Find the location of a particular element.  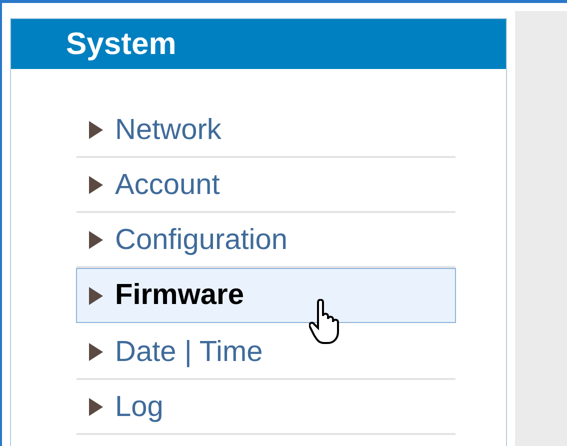

menu-item: Log is located at coordinates (266, 407).